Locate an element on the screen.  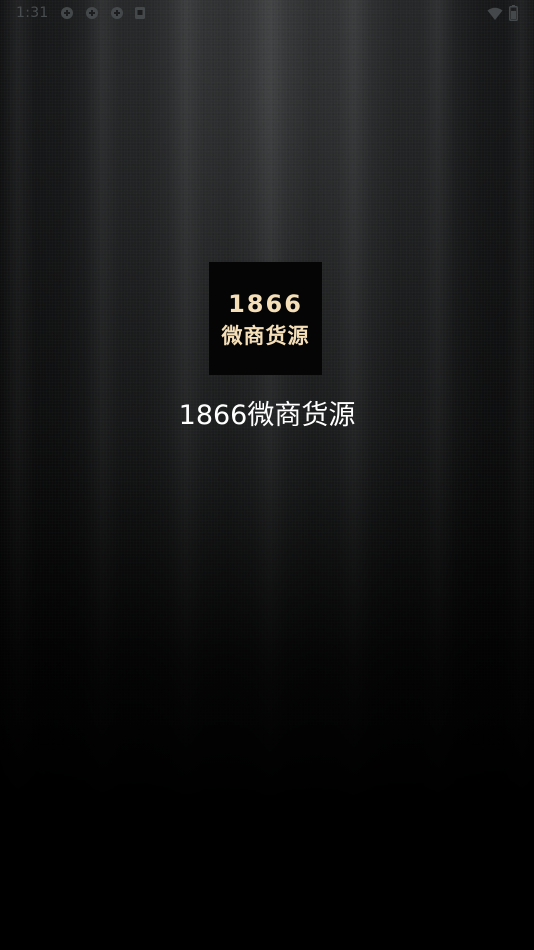
logo-number: 1866 is located at coordinates (265, 304).